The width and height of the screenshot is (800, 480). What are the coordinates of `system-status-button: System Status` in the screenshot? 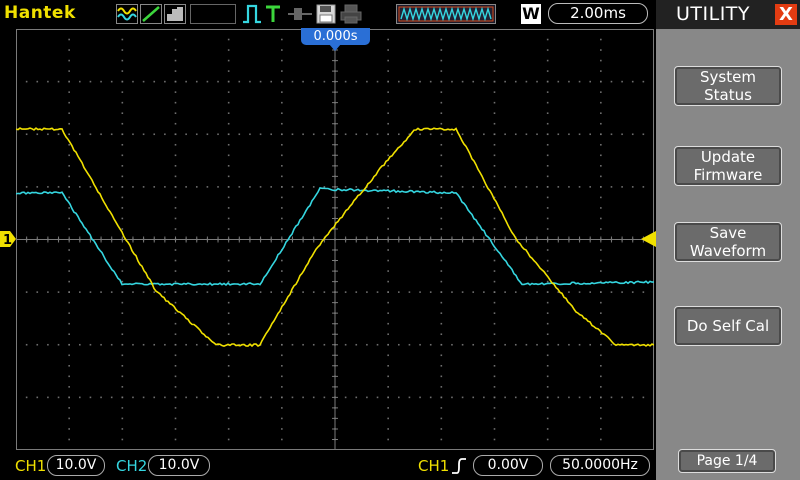 It's located at (728, 86).